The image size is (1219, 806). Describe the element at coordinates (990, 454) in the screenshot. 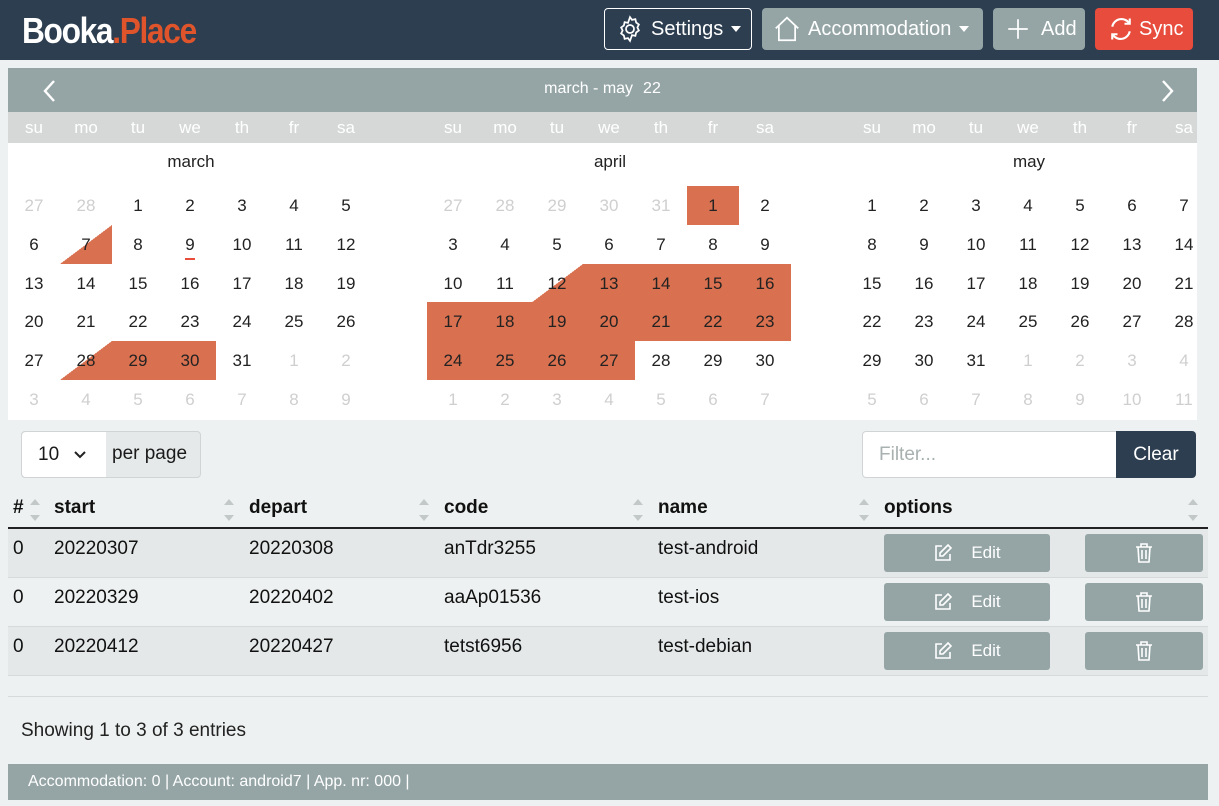

I see `filter-input` at that location.